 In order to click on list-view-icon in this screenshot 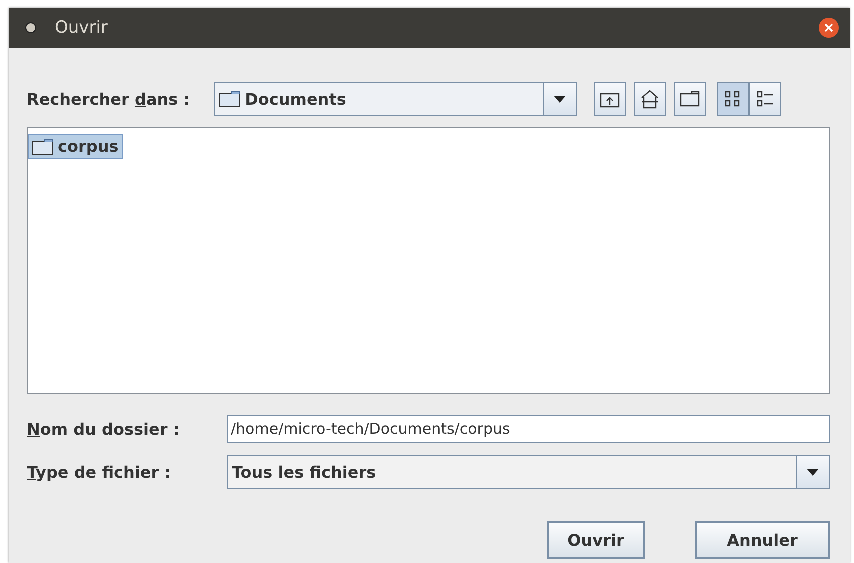, I will do `click(733, 99)`.